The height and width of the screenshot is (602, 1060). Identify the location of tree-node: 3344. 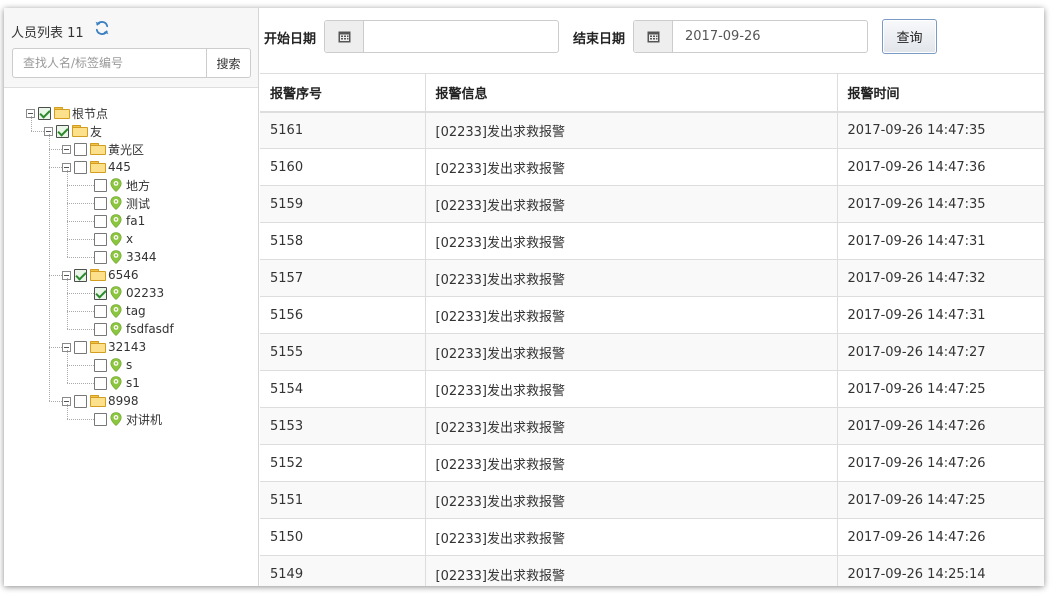
(125, 257).